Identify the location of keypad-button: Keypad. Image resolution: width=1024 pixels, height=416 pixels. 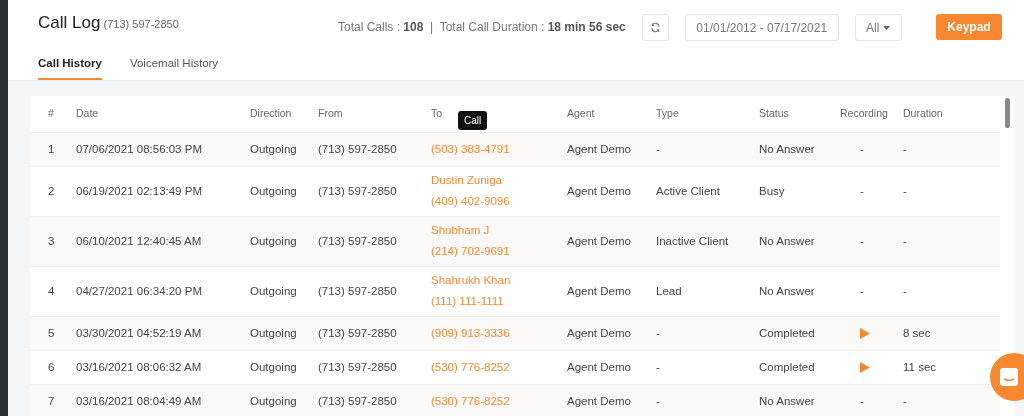
(969, 27).